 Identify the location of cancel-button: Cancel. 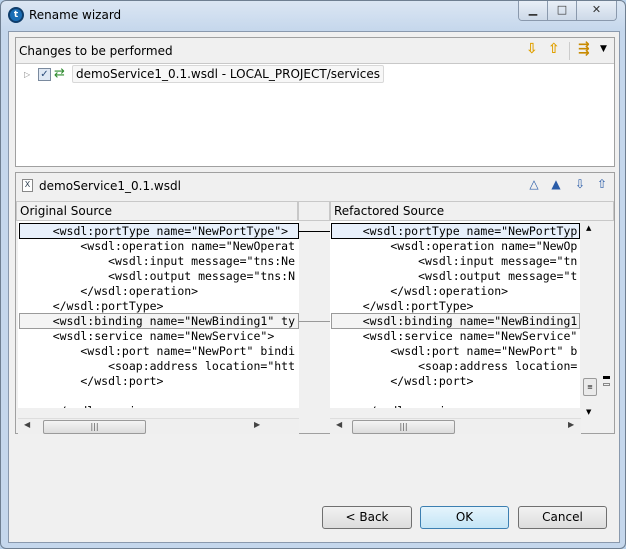
(562, 517).